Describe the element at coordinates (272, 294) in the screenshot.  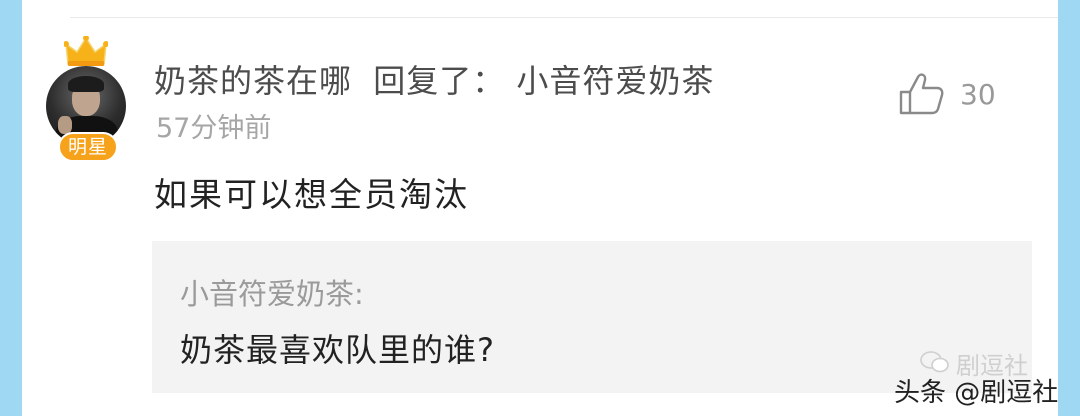
I see `quoted-author: 小音符爱奶茶:` at that location.